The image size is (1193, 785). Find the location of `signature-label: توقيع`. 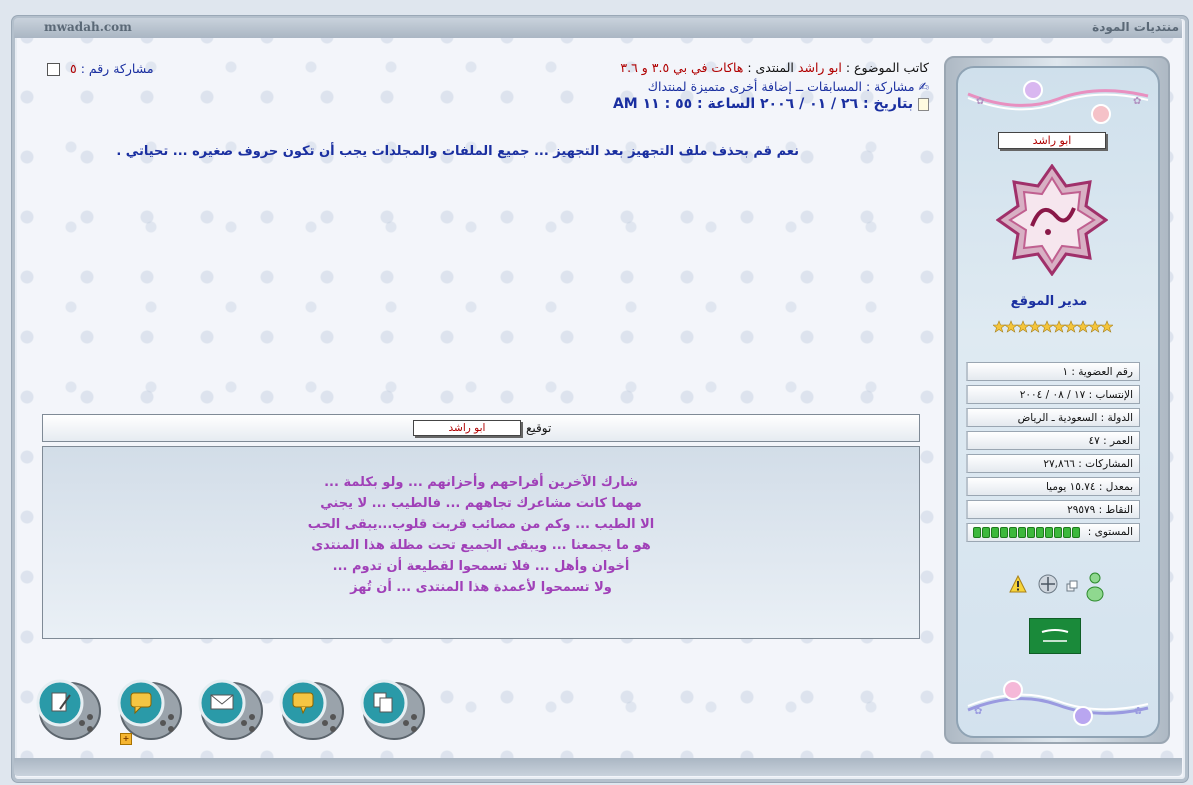

signature-label: توقيع is located at coordinates (539, 428).